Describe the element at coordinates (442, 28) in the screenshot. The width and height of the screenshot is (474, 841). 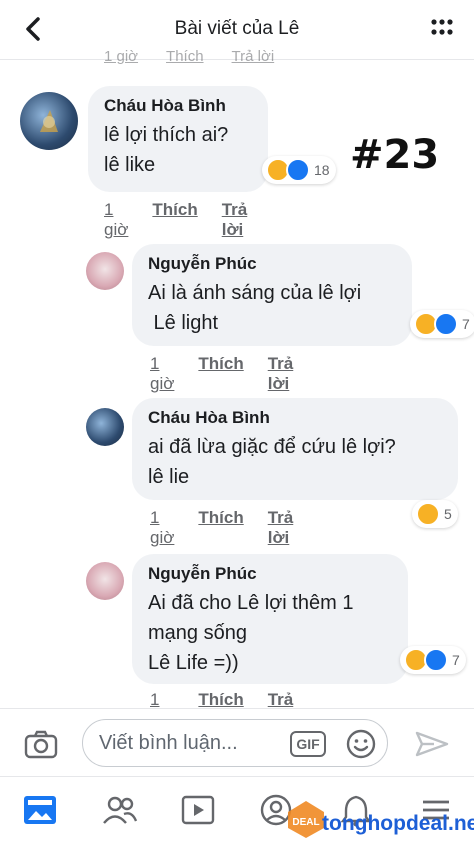
I see `more-options-icon` at that location.